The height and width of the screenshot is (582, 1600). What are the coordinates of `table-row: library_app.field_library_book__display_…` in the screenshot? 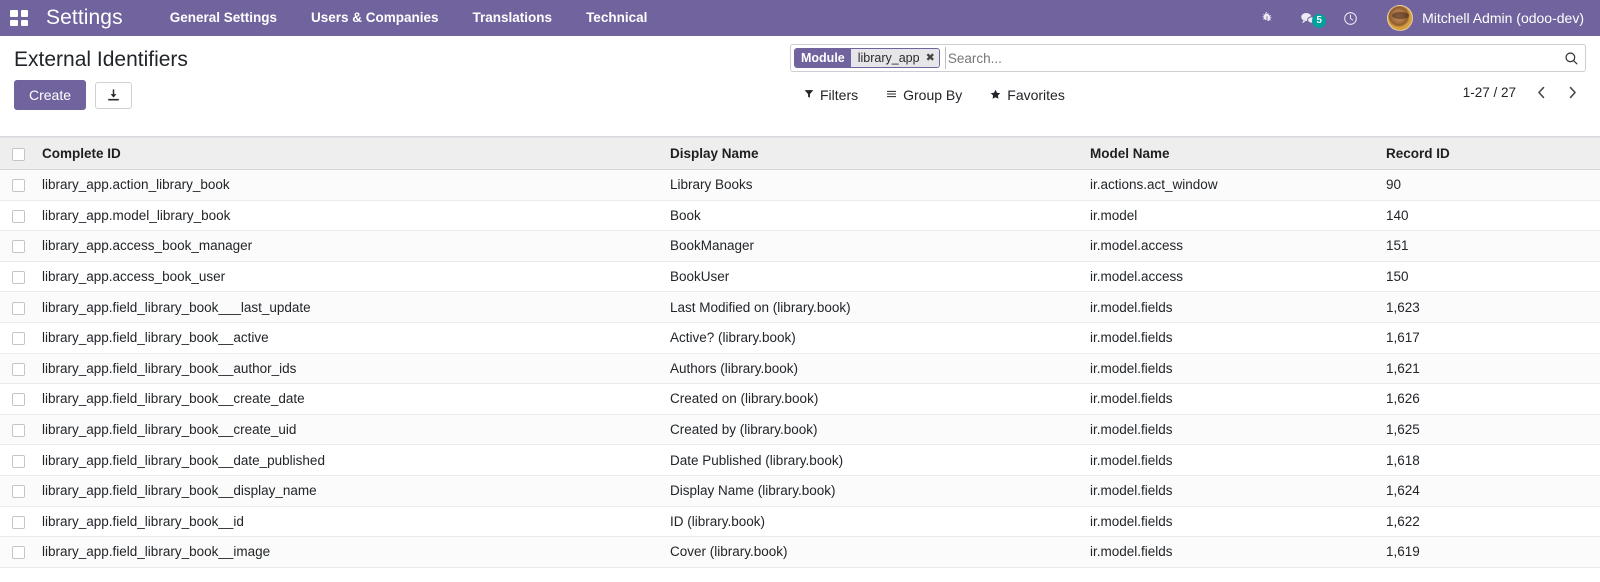 It's located at (800, 491).